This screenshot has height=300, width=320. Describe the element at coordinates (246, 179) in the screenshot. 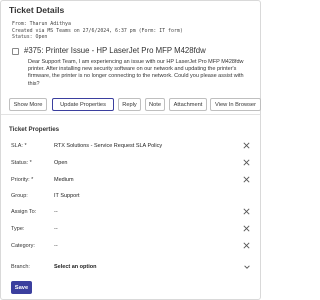

I see `clear-priority-close-icon` at that location.